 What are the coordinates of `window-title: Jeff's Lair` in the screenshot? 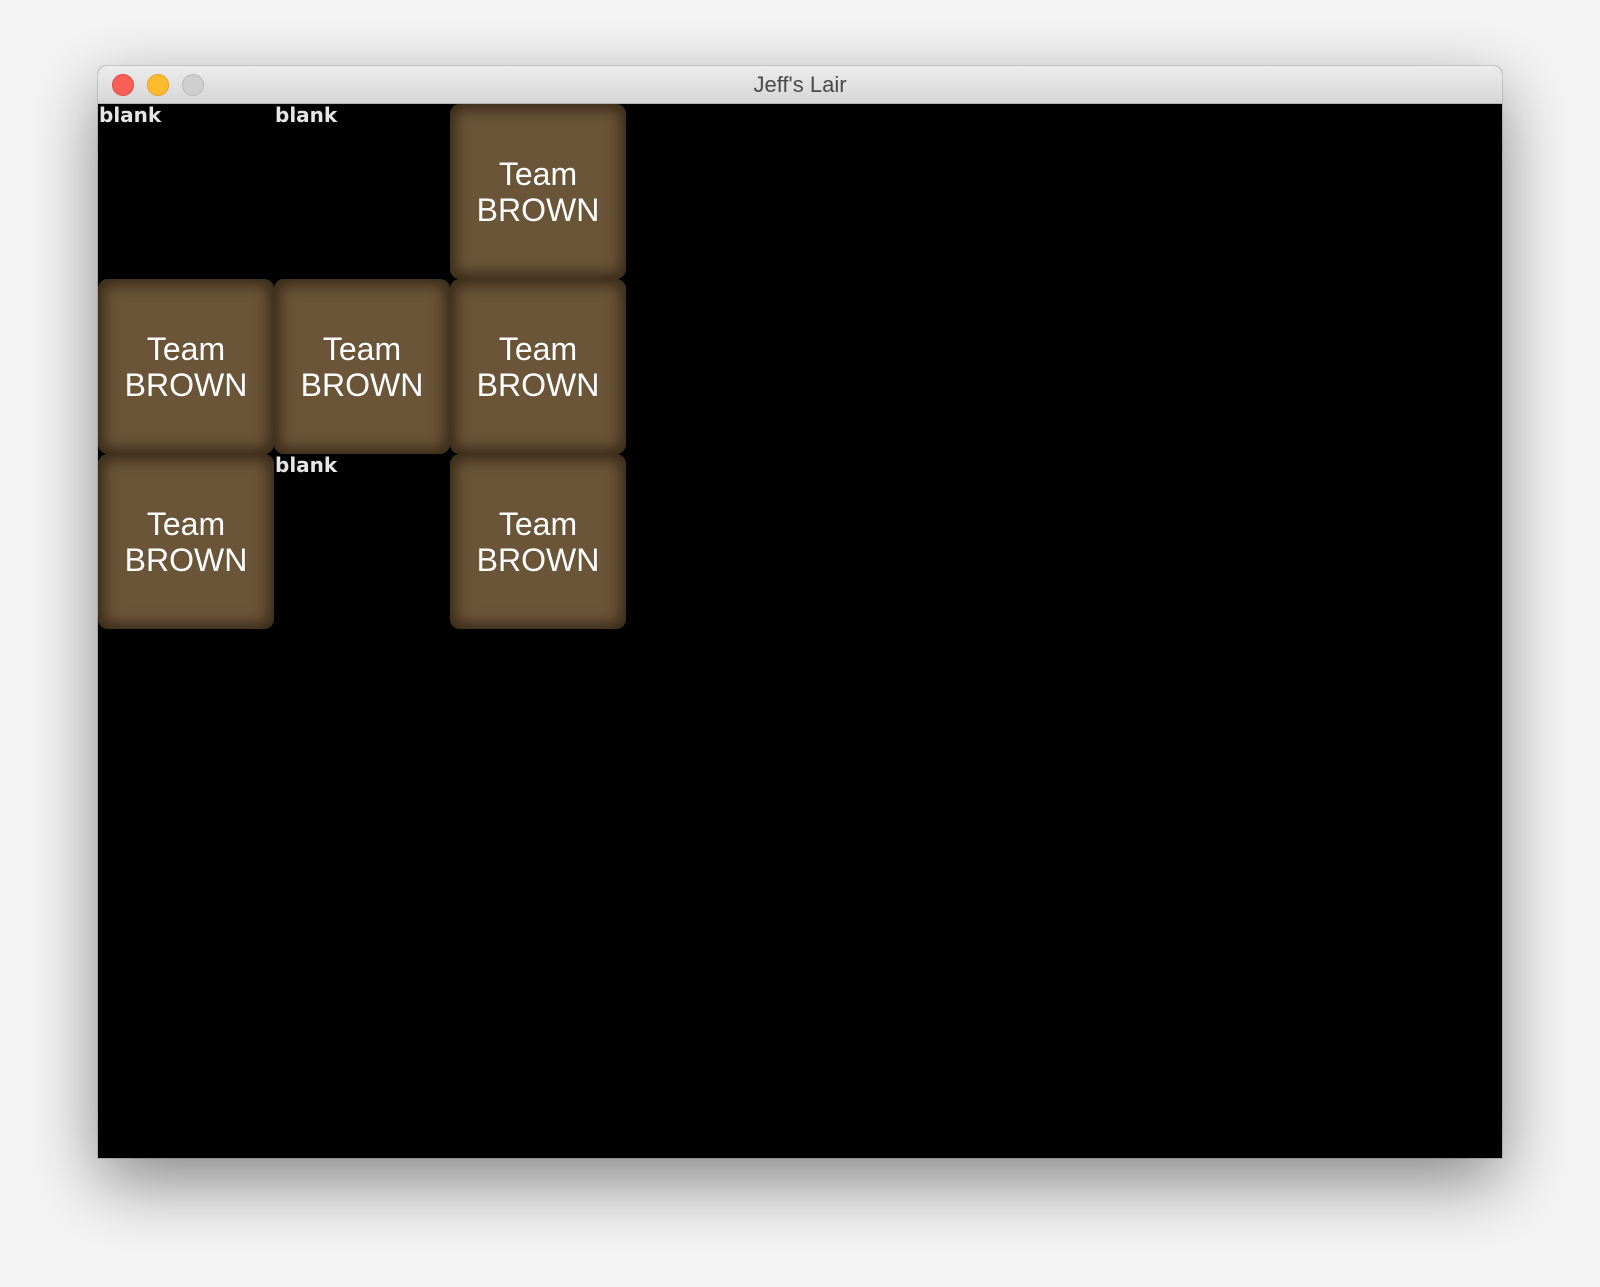 It's located at (800, 84).